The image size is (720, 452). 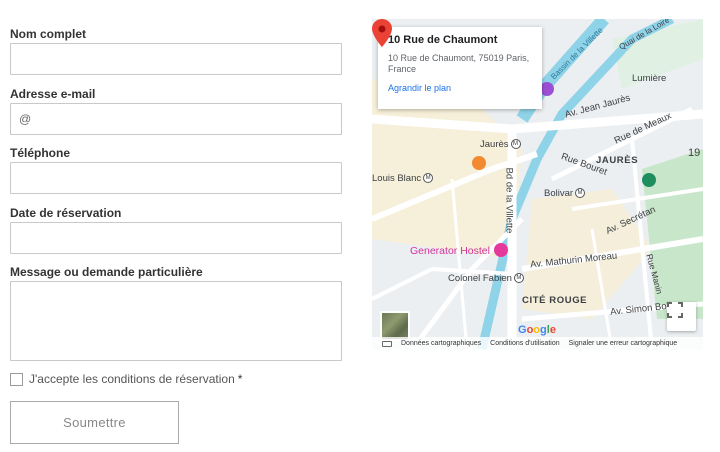 I want to click on full-name-label: Nom complet, so click(x=48, y=34).